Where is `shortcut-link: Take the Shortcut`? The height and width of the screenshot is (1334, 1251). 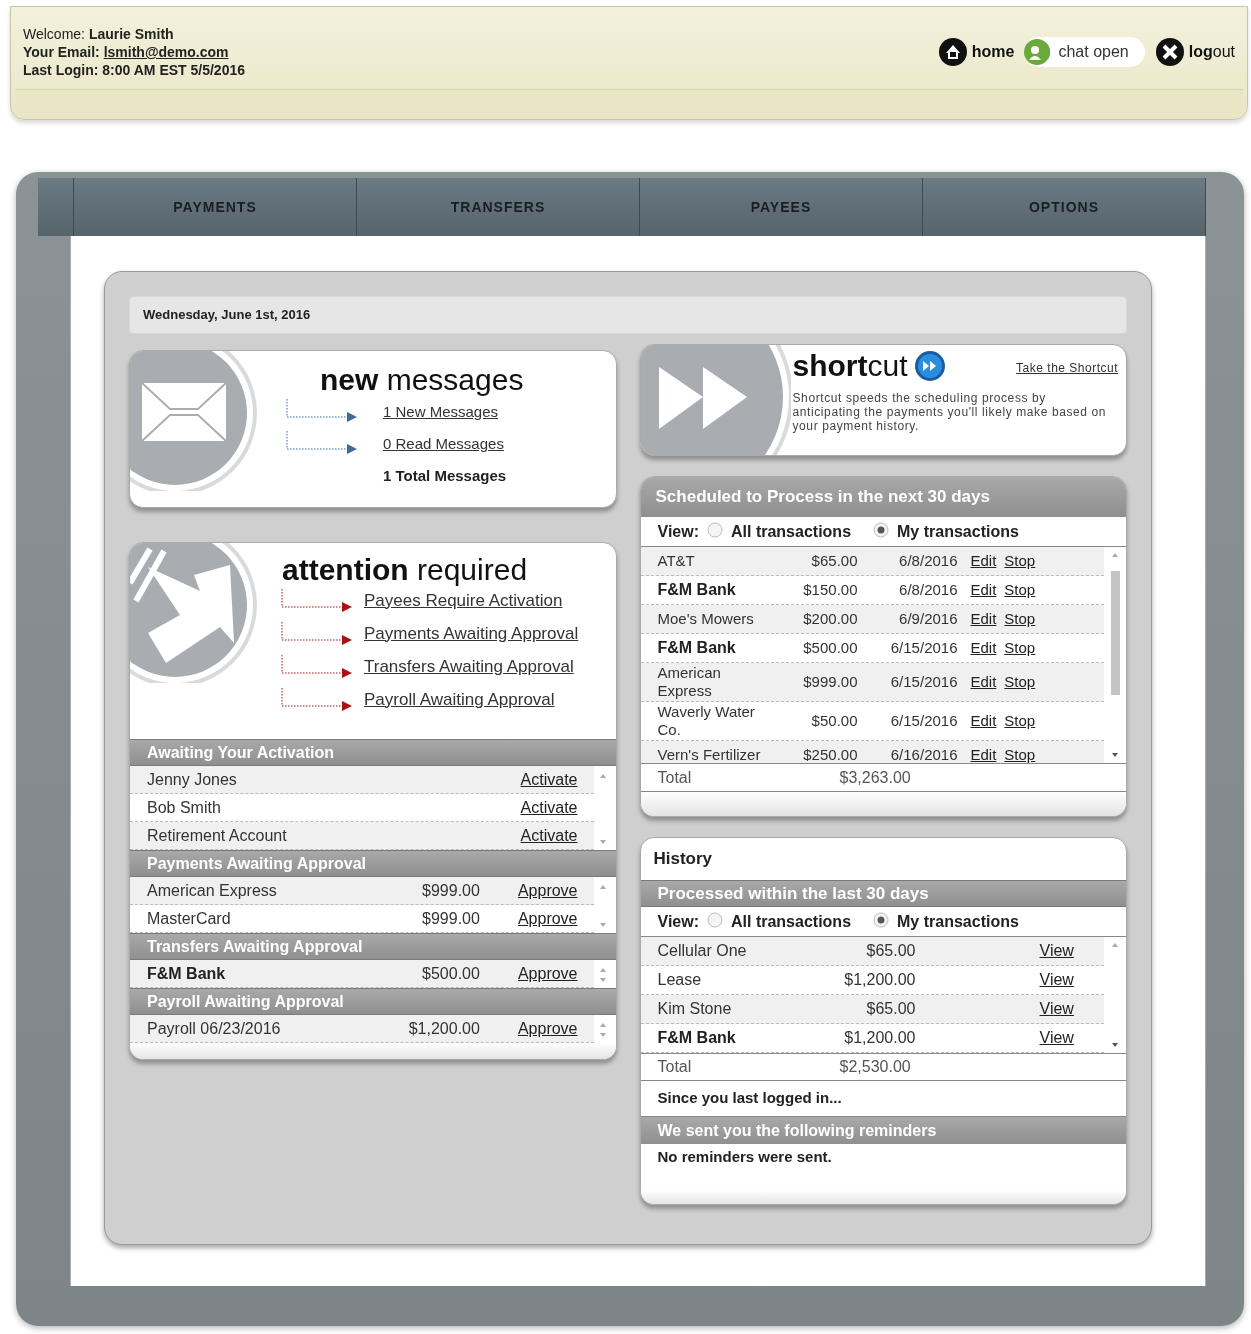
shortcut-link: Take the Shortcut is located at coordinates (1067, 368).